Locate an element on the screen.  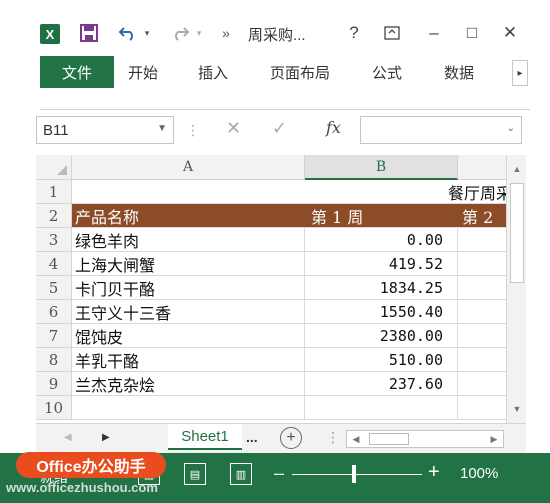
cell-b10 is located at coordinates (381, 408).